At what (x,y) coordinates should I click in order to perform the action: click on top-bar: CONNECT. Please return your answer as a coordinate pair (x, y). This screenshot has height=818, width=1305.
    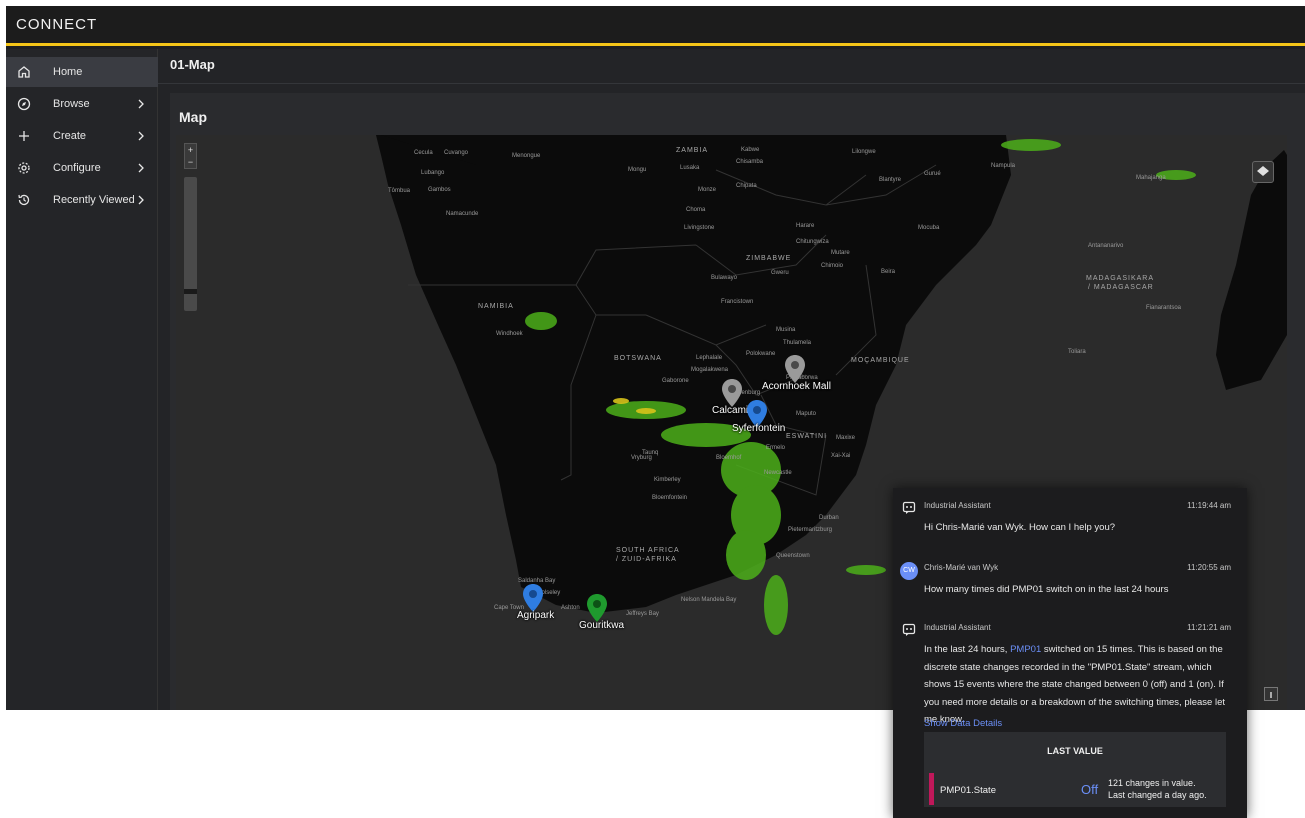
    Looking at the image, I should click on (655, 26).